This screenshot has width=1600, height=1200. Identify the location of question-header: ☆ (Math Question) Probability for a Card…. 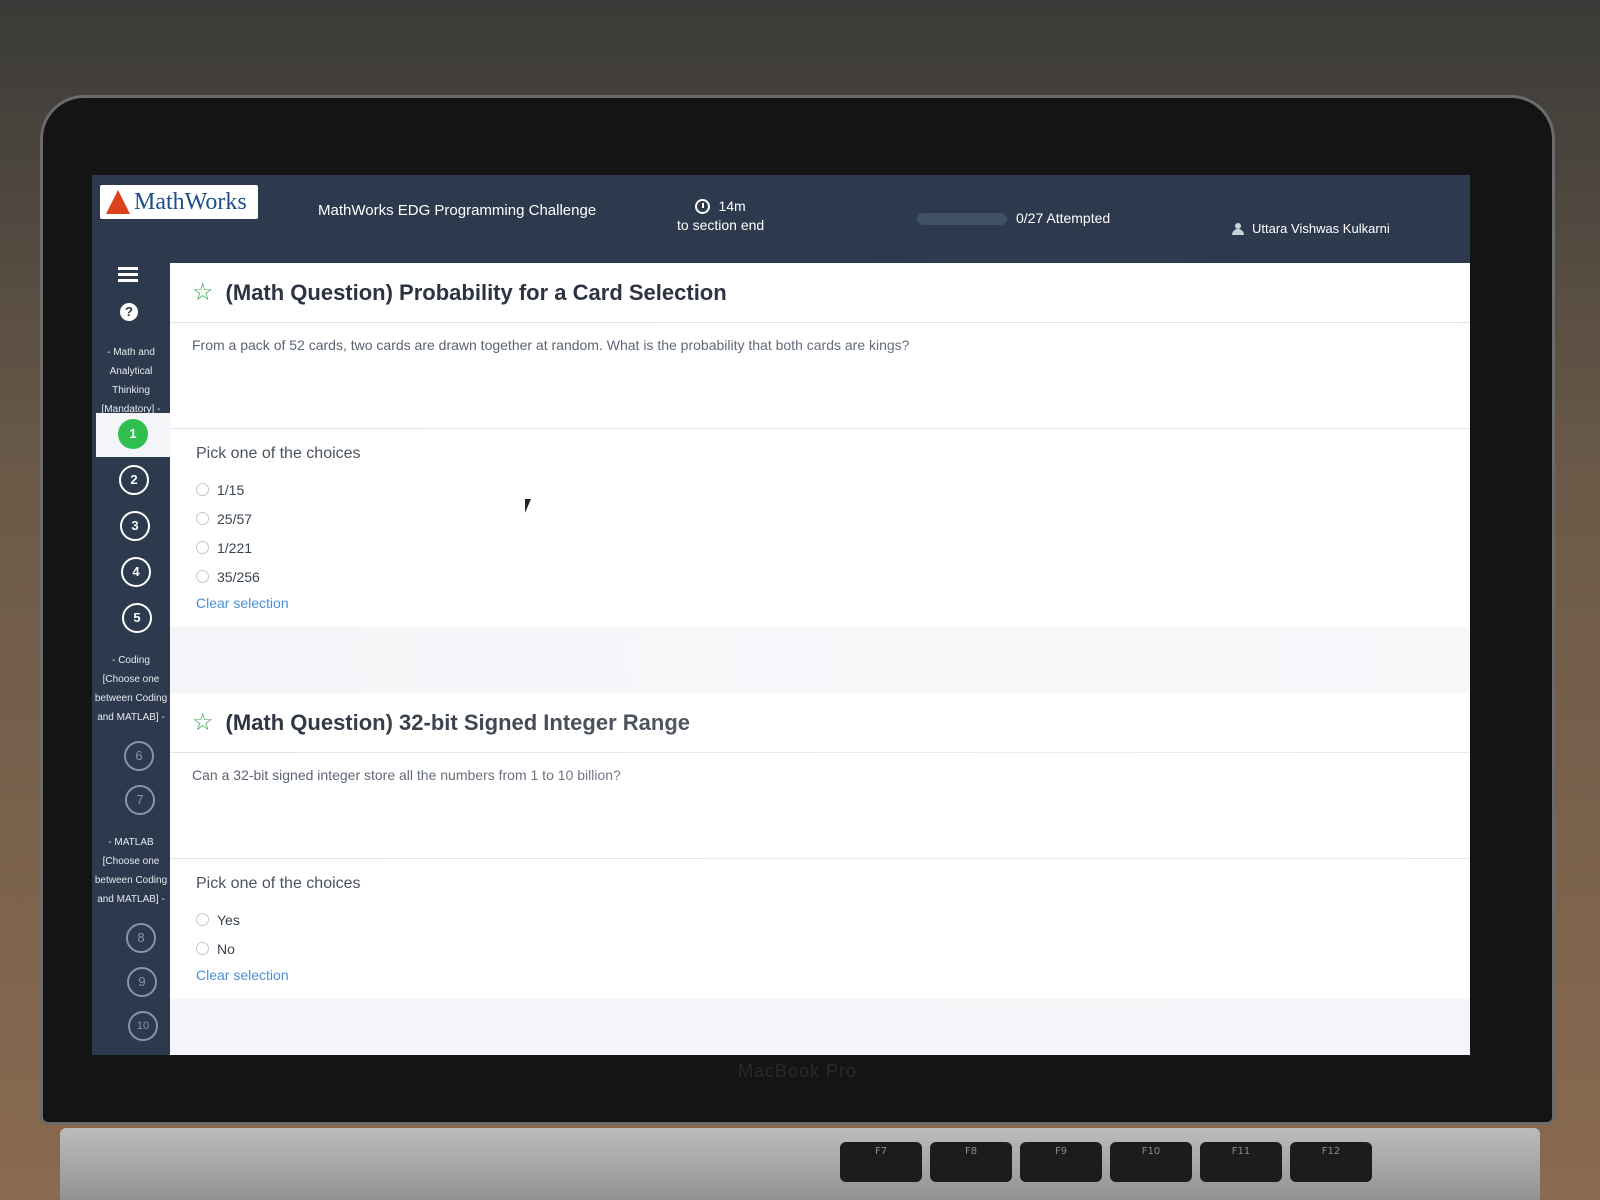
(820, 293).